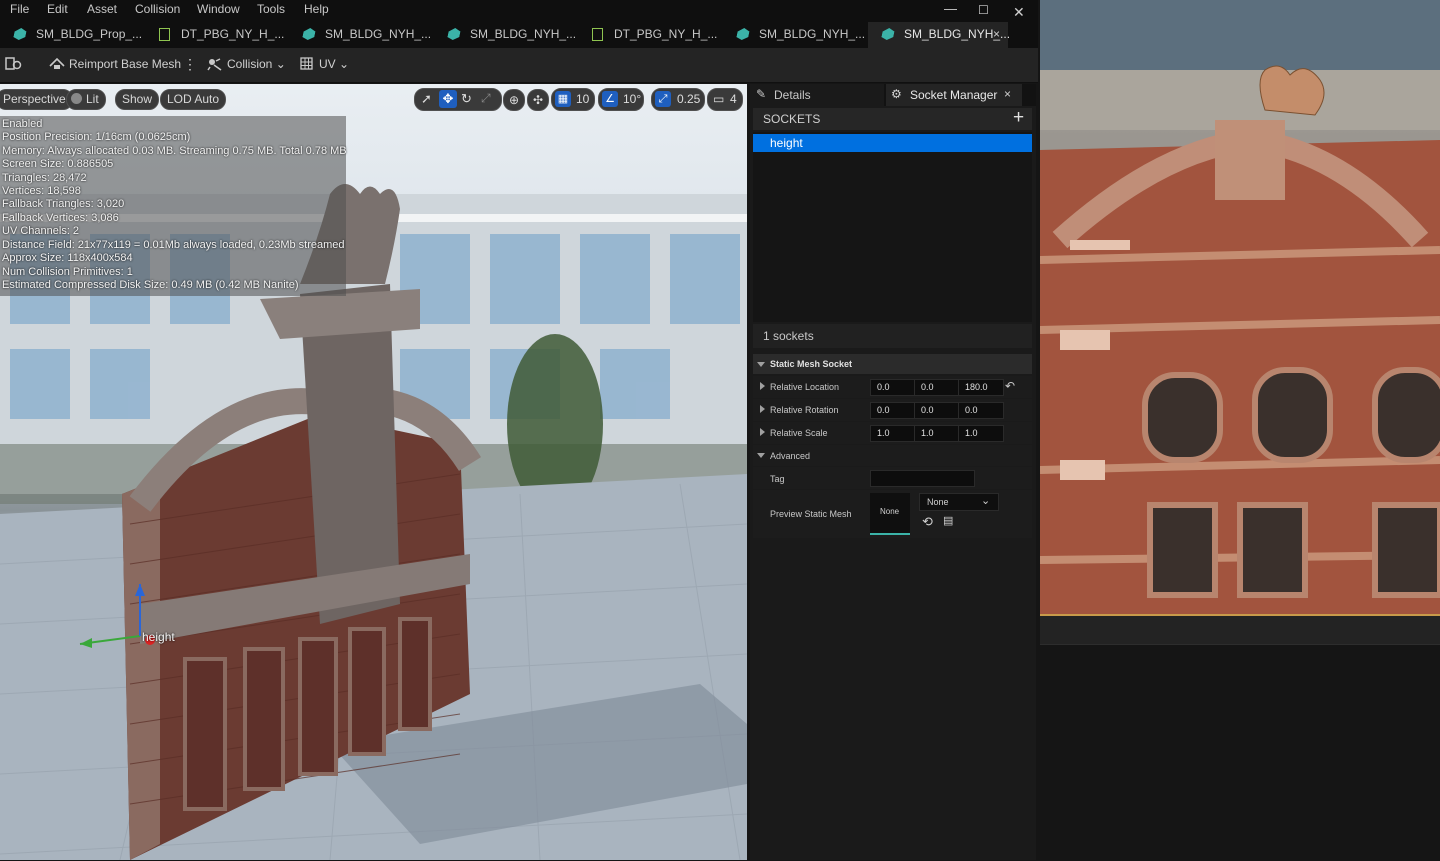 Image resolution: width=1440 pixels, height=861 pixels. Describe the element at coordinates (519, 65) in the screenshot. I see `editor-toolbar: Reimport Base Mesh ⋮ Collision ⌄ UV ⌄` at that location.